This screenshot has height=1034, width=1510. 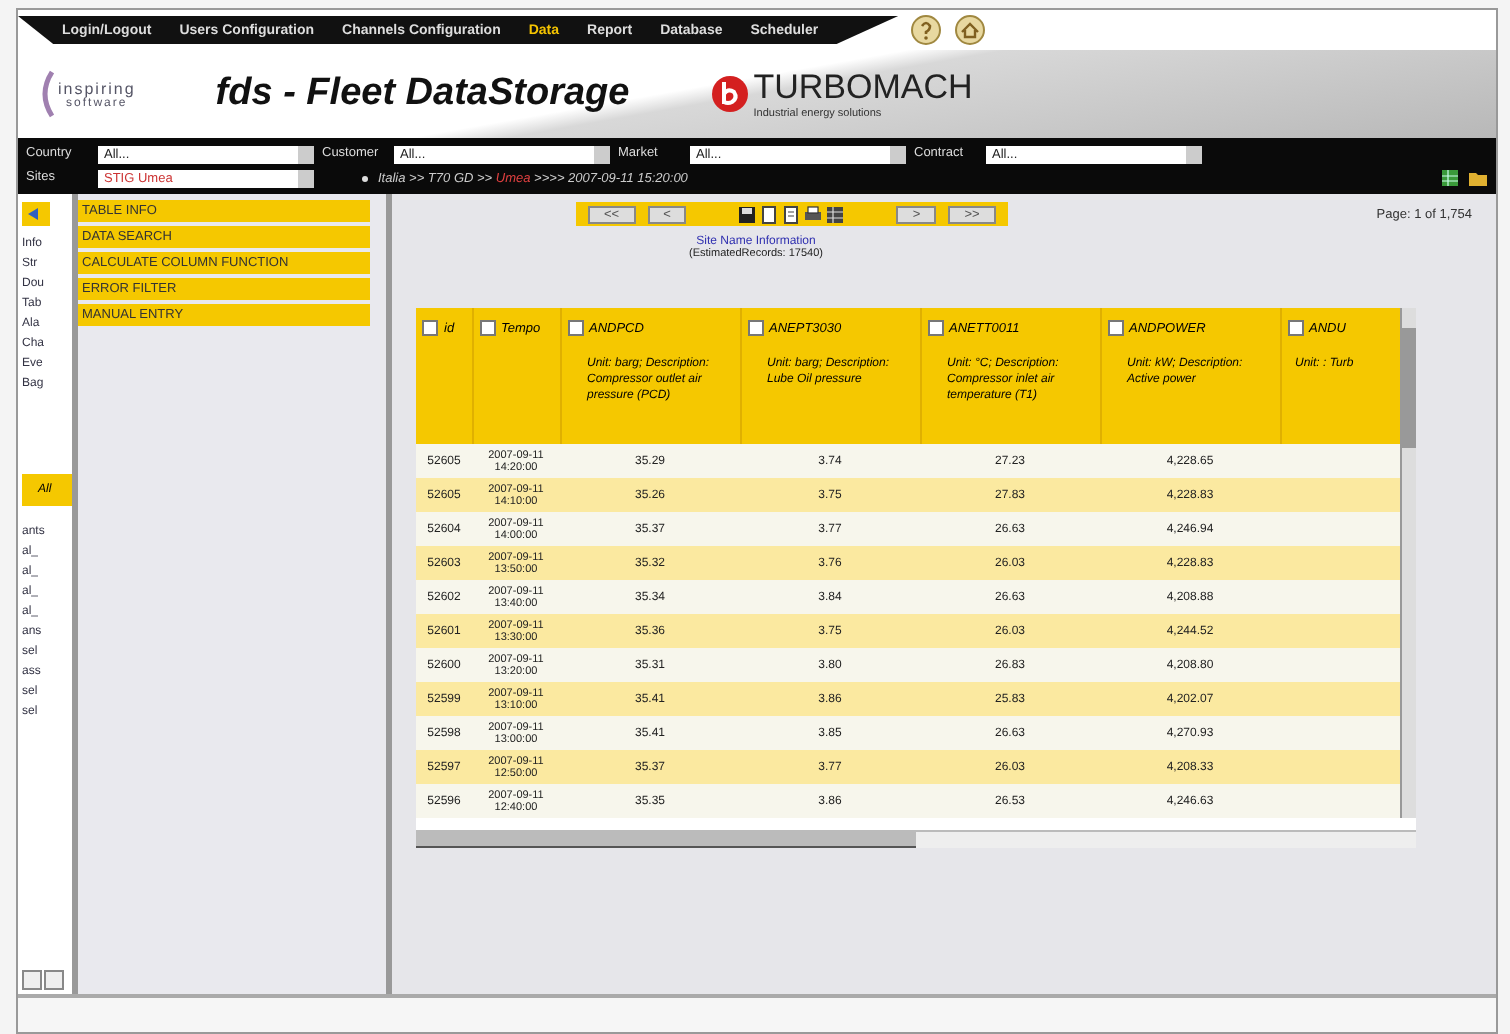 What do you see at coordinates (863, 88) in the screenshot?
I see `brand-name: TURBOMACH` at bounding box center [863, 88].